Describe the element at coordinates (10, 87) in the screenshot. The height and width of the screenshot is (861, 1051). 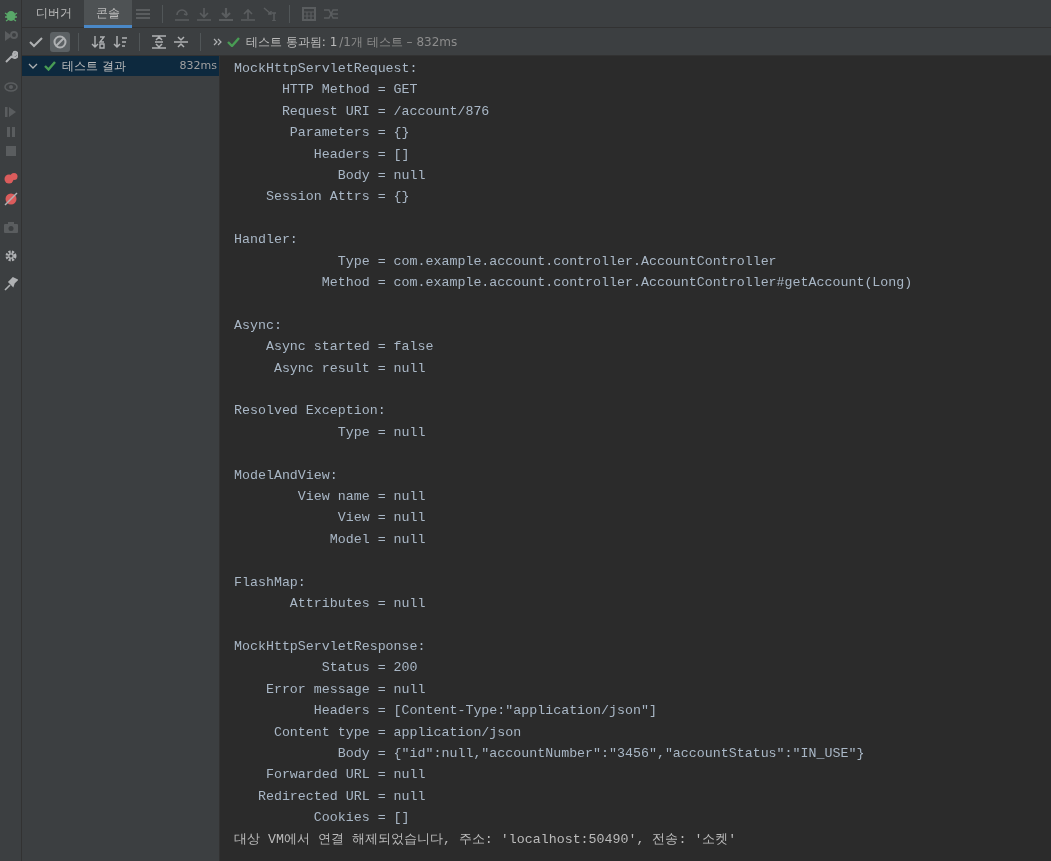
I see `eye-icon` at that location.